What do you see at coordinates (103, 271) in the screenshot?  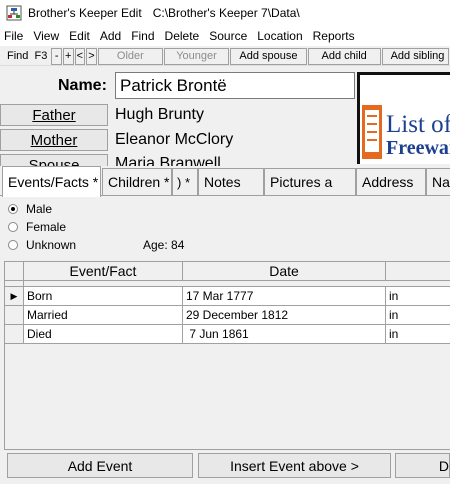 I see `header-event-fact: Event/Fact` at bounding box center [103, 271].